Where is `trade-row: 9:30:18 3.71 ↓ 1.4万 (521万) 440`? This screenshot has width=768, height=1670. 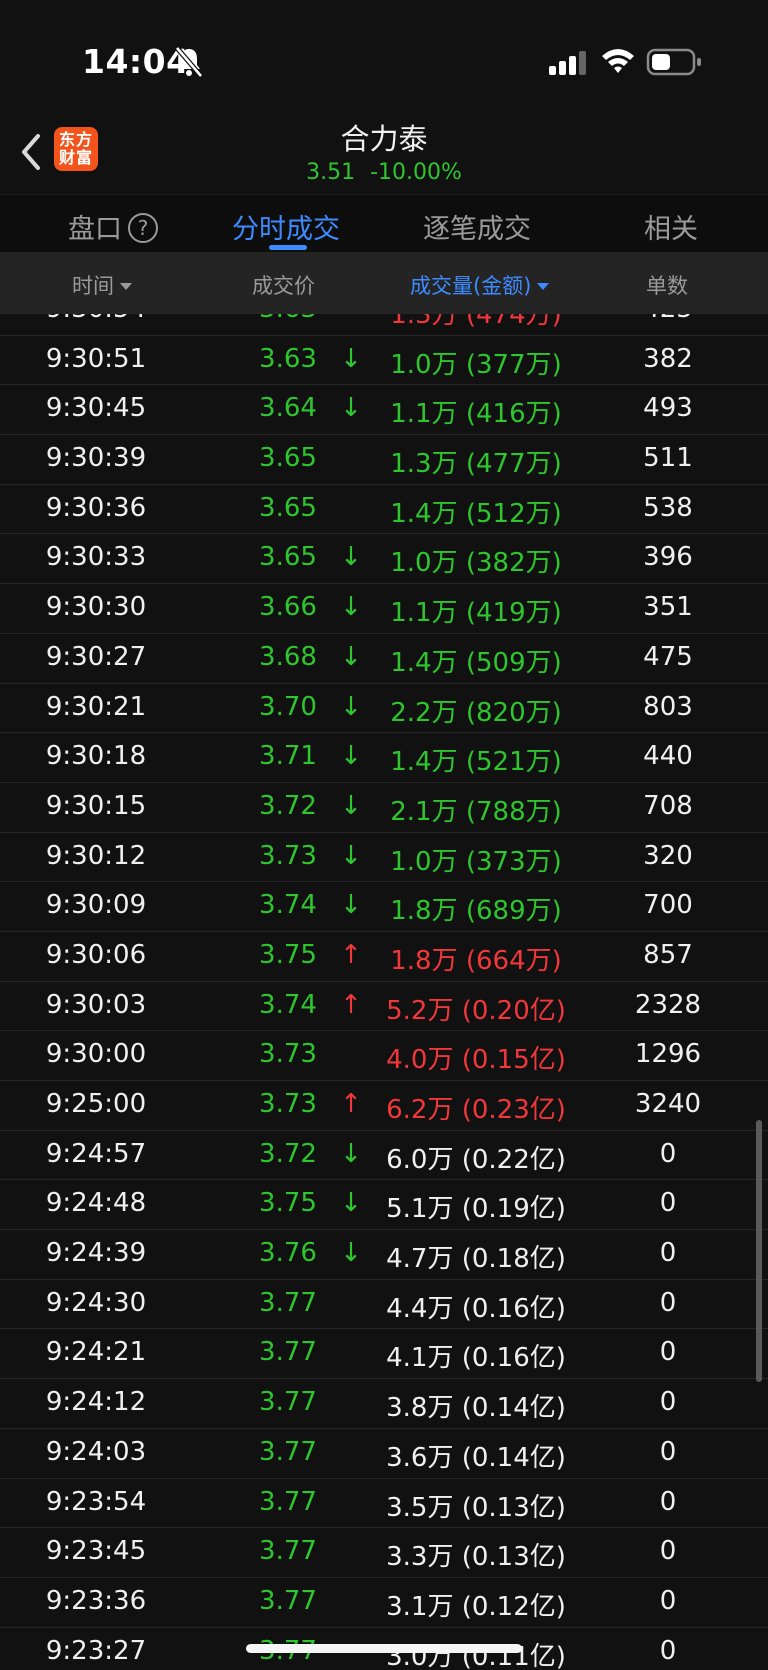
trade-row: 9:30:18 3.71 ↓ 1.4万 (521万) 440 is located at coordinates (384, 758).